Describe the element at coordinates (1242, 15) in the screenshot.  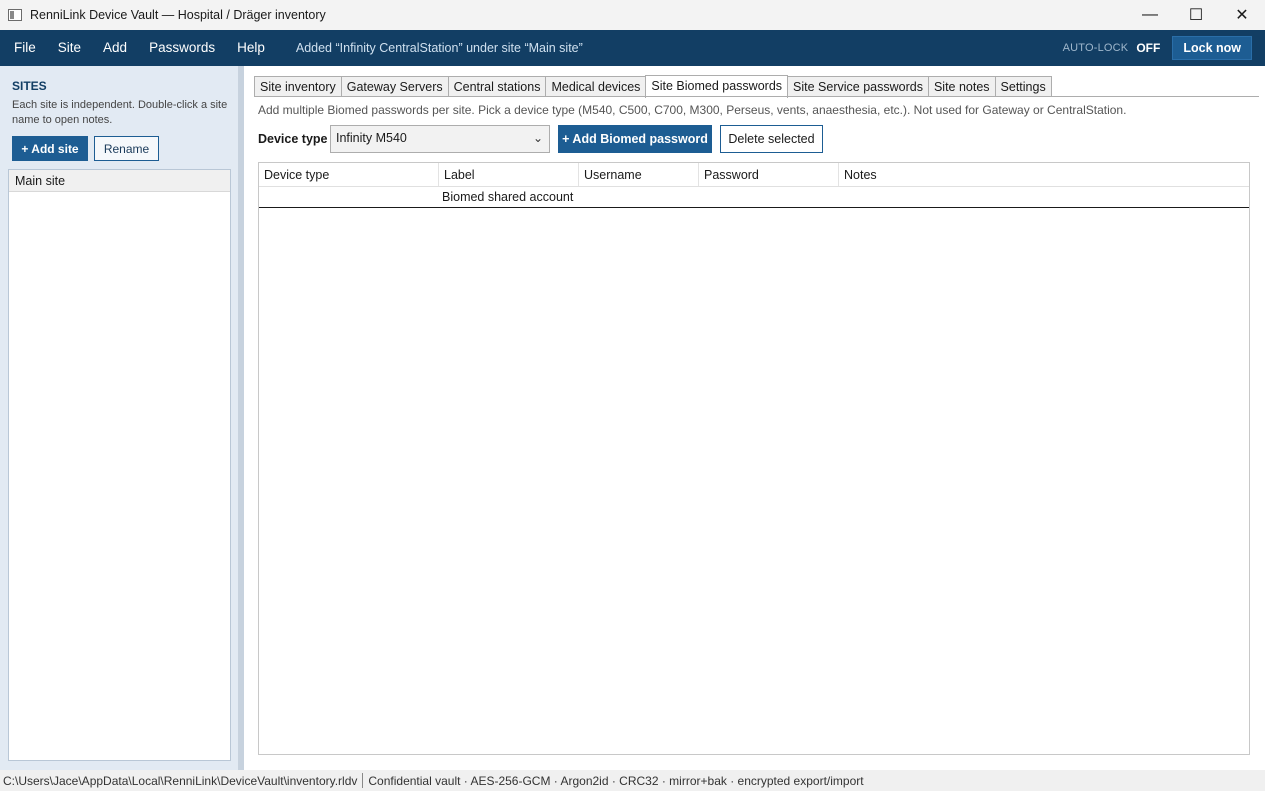
I see `close-icon: ✕` at that location.